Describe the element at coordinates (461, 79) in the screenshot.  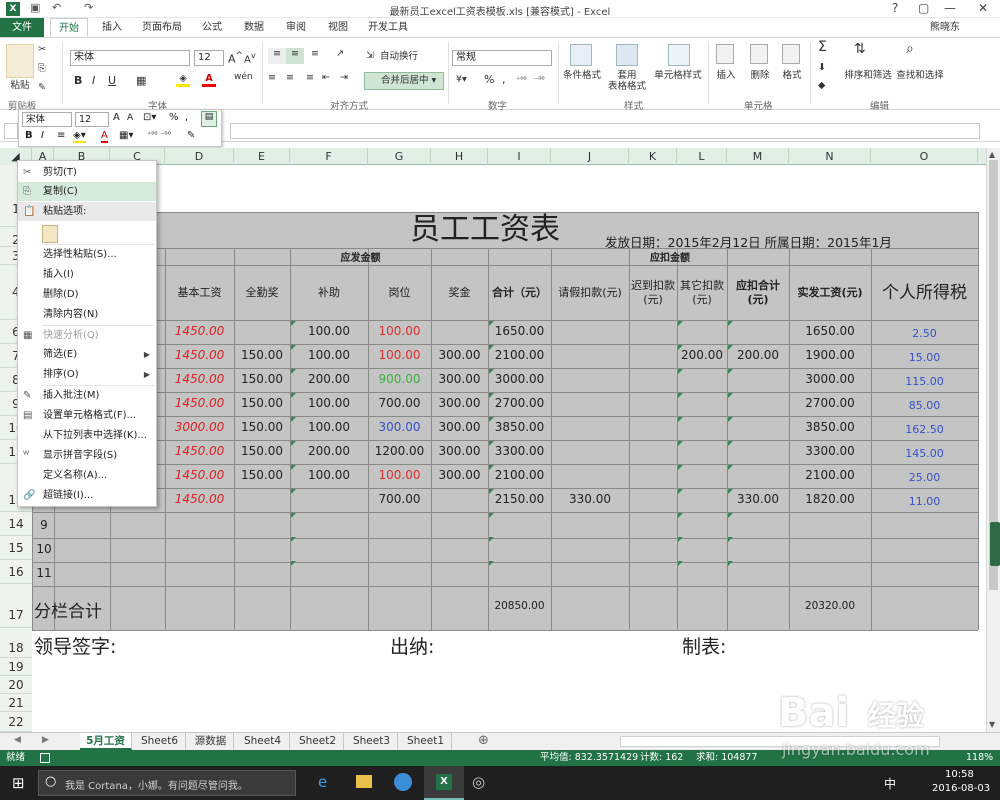
I see `currency-icon: ¥▾` at that location.